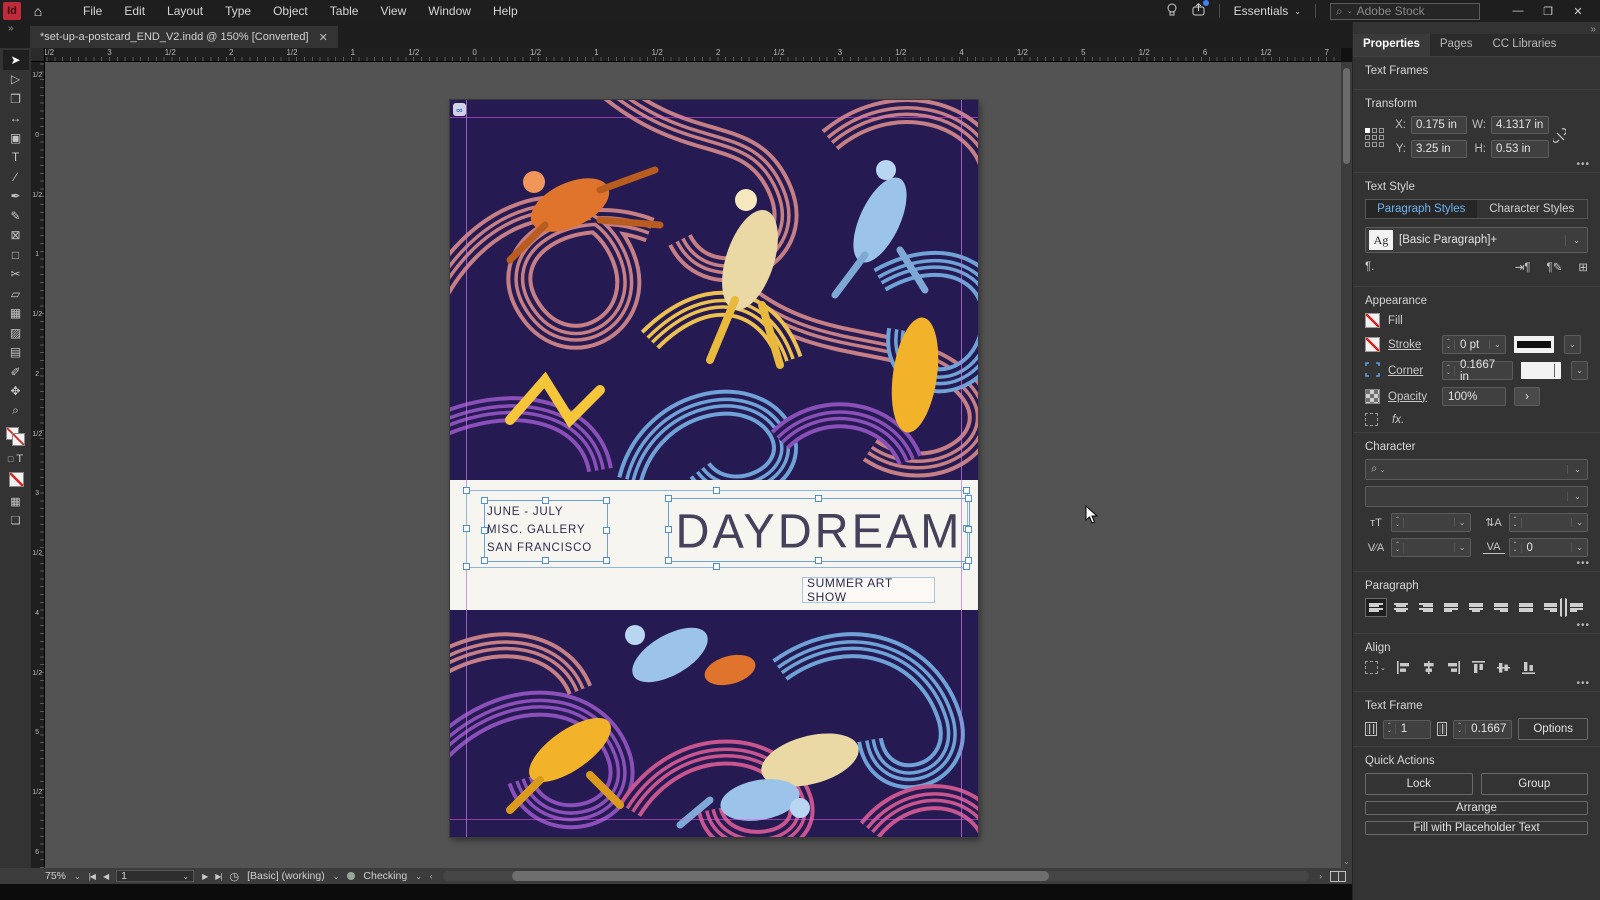 The image size is (1600, 900). Describe the element at coordinates (1501, 607) in the screenshot. I see `justify-last-right` at that location.